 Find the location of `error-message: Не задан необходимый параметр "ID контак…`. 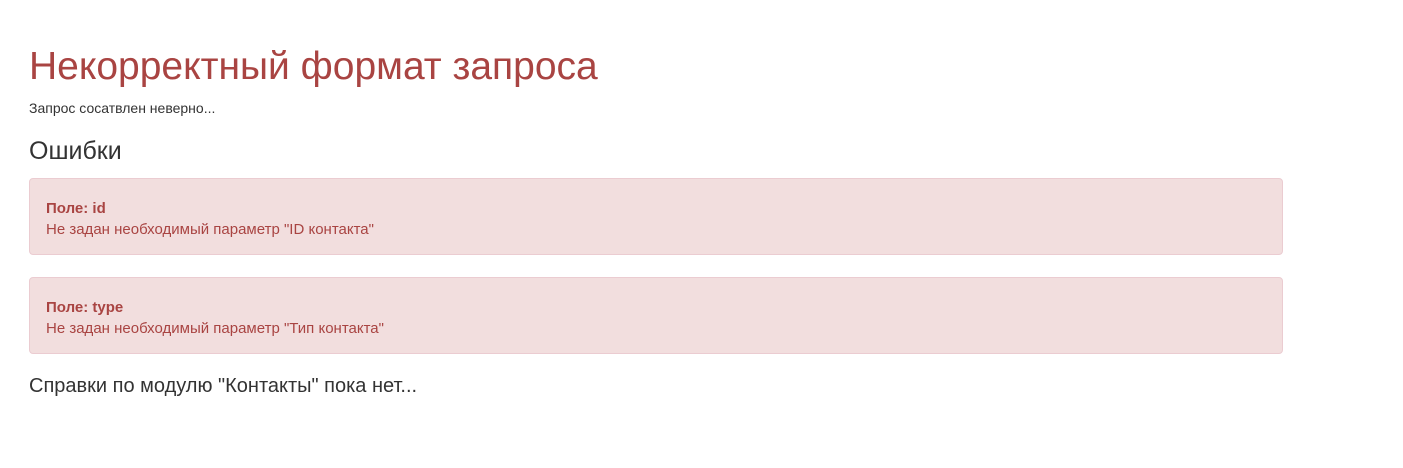

error-message: Не задан необходимый параметр "ID контак… is located at coordinates (210, 229).